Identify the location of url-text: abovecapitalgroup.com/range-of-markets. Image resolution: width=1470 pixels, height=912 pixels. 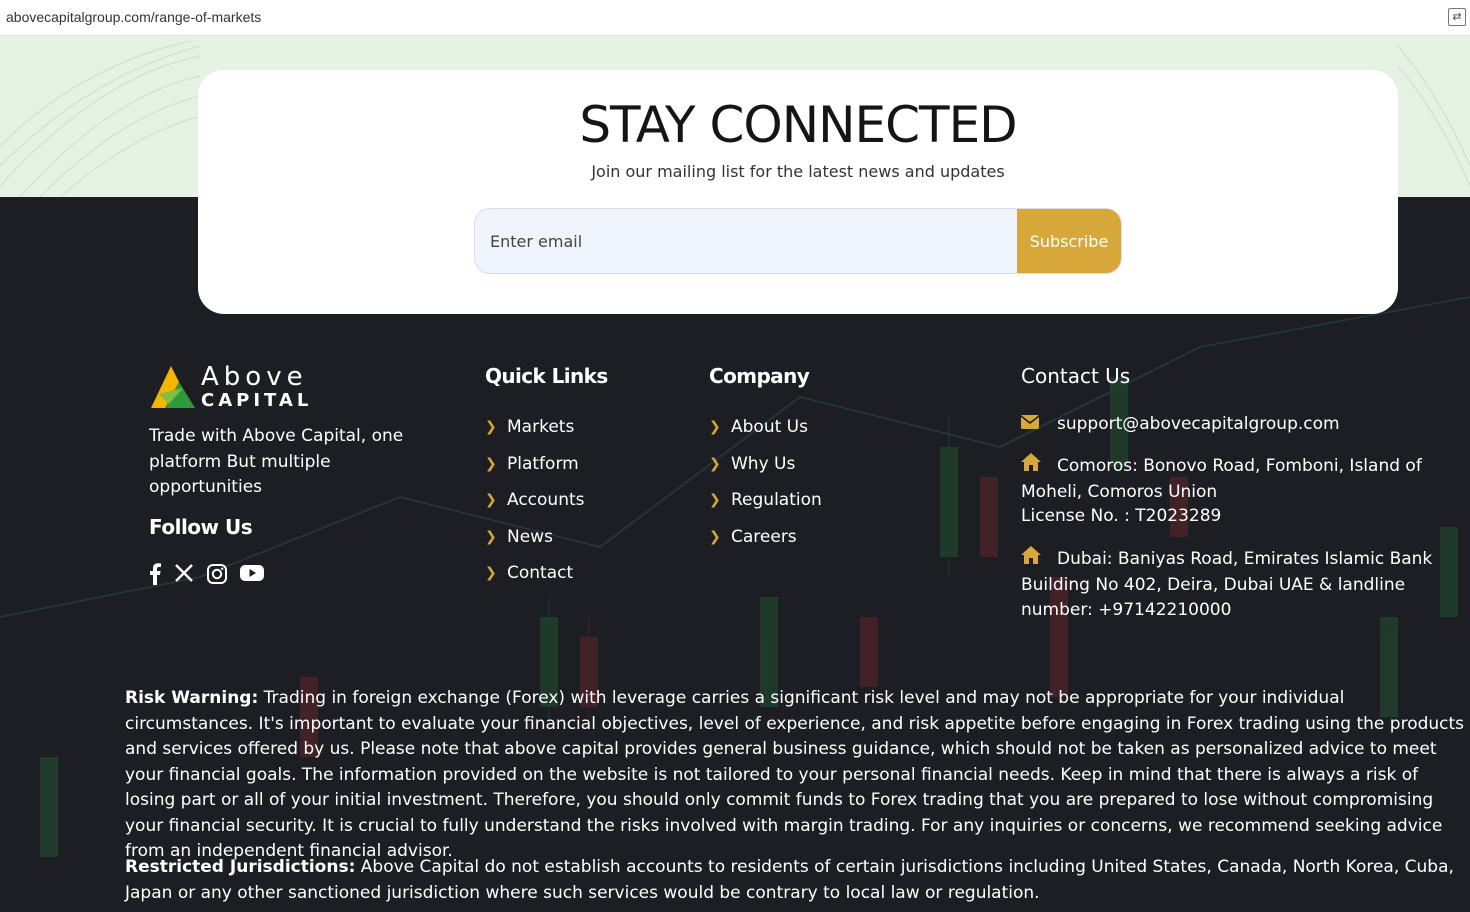
(133, 17).